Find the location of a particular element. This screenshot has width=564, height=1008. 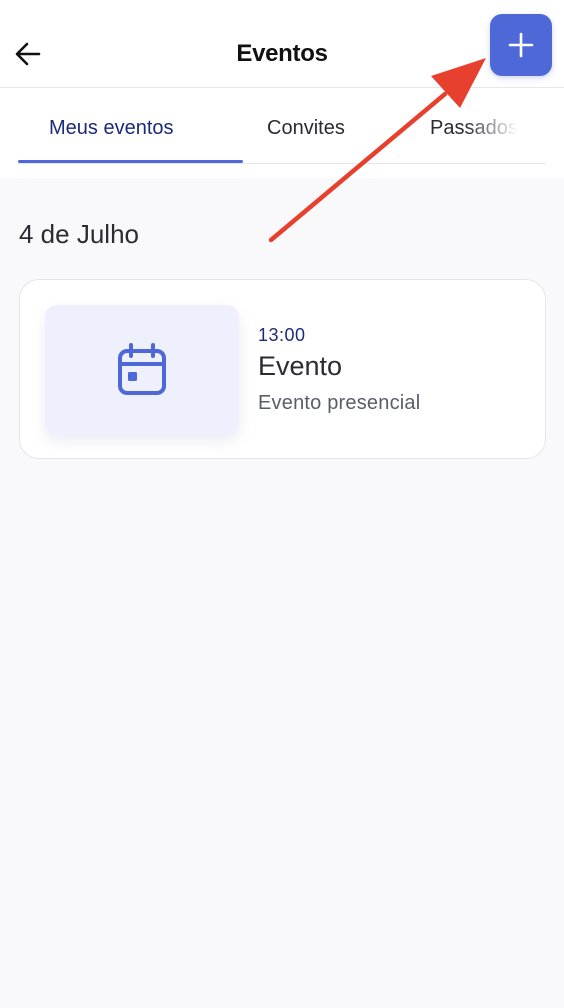

tab-passados: Passados is located at coordinates (474, 128).